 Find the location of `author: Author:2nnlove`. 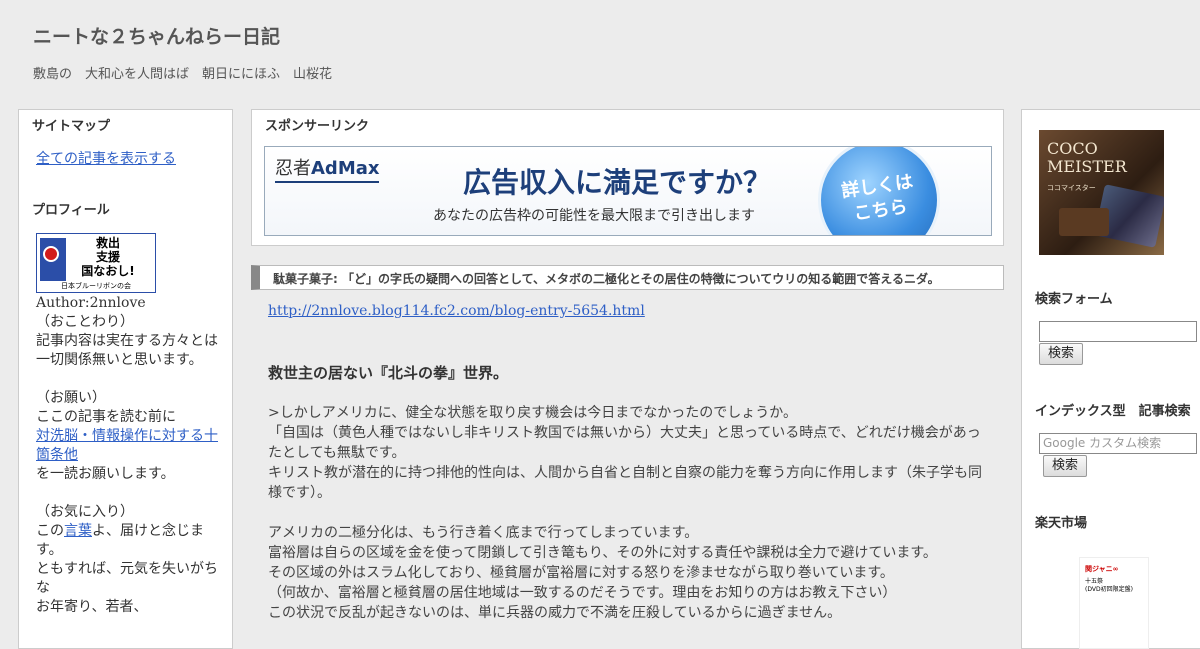

author: Author:2nnlove is located at coordinates (91, 303).